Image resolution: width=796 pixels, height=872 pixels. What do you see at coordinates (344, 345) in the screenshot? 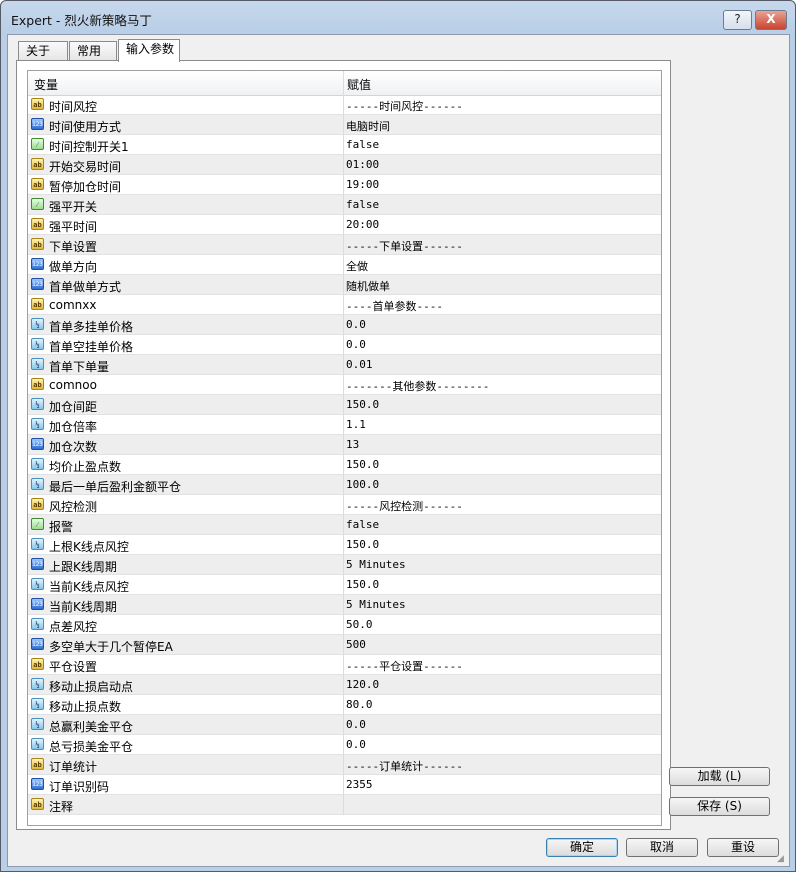
I see `parameter-row: ½ 首单空挂单价格 0.0` at bounding box center [344, 345].